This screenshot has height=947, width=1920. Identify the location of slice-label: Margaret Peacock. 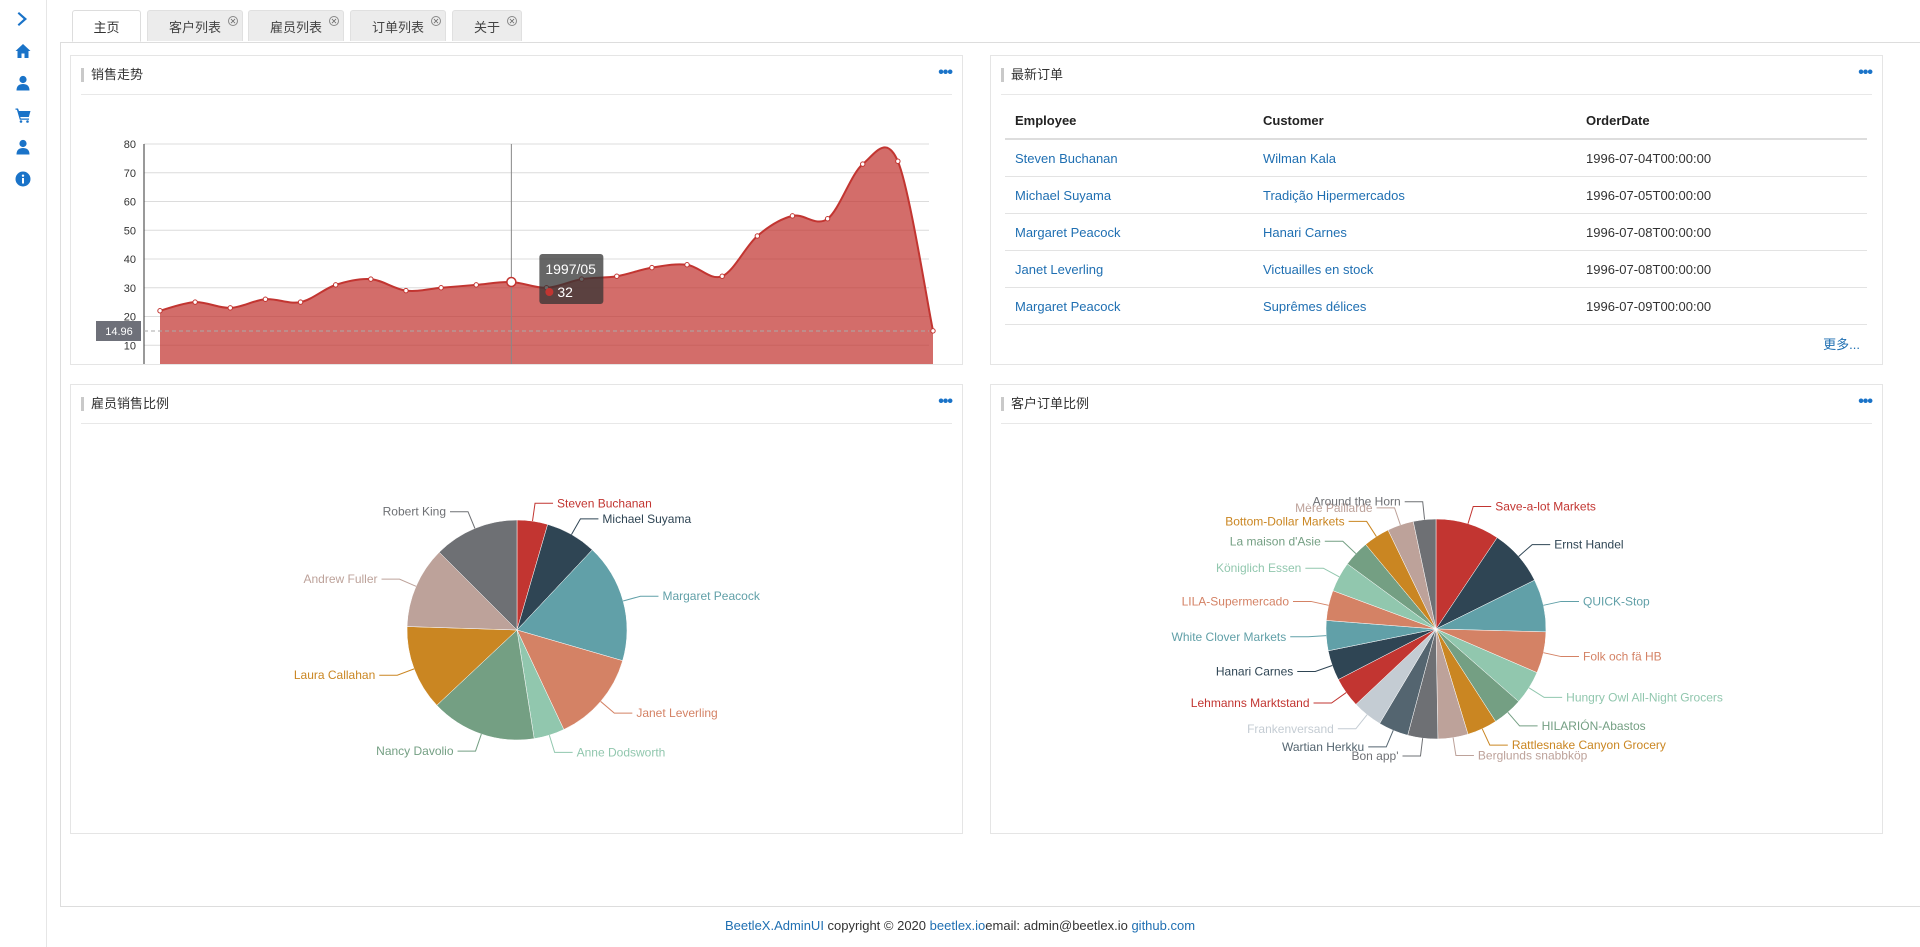
(711, 596).